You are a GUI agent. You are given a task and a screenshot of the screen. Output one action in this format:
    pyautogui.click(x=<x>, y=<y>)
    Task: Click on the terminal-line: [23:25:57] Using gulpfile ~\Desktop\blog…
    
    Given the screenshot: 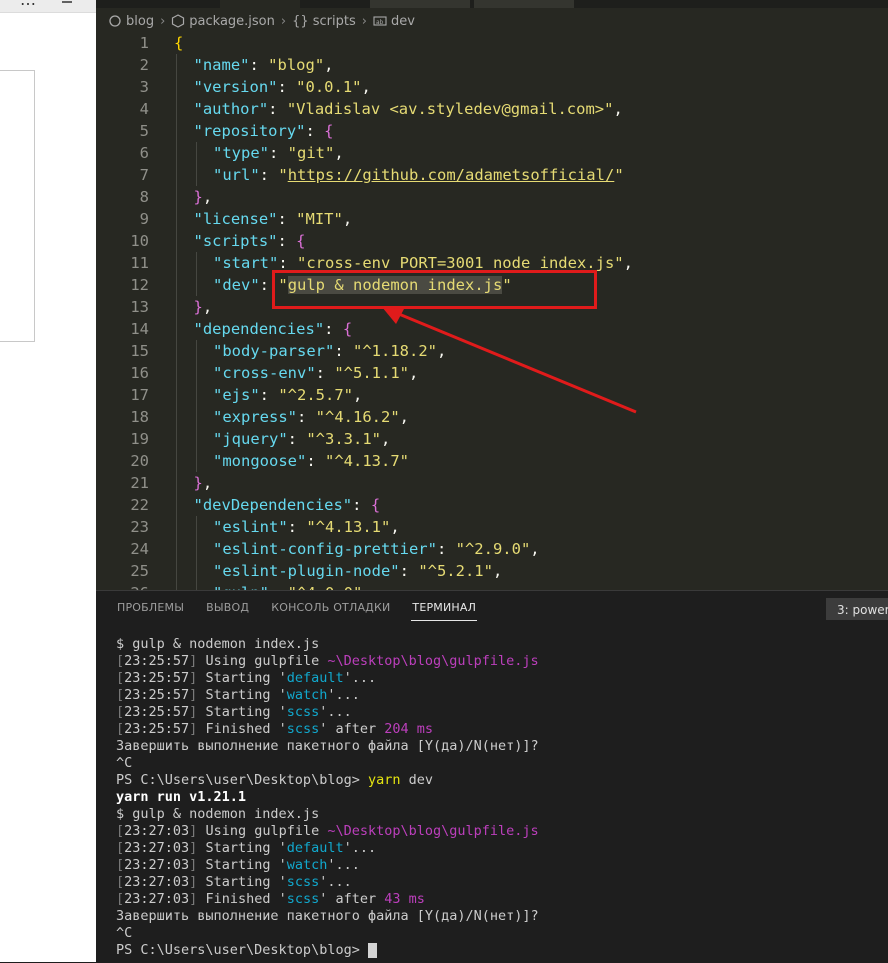 What is the action you would take?
    pyautogui.click(x=327, y=661)
    